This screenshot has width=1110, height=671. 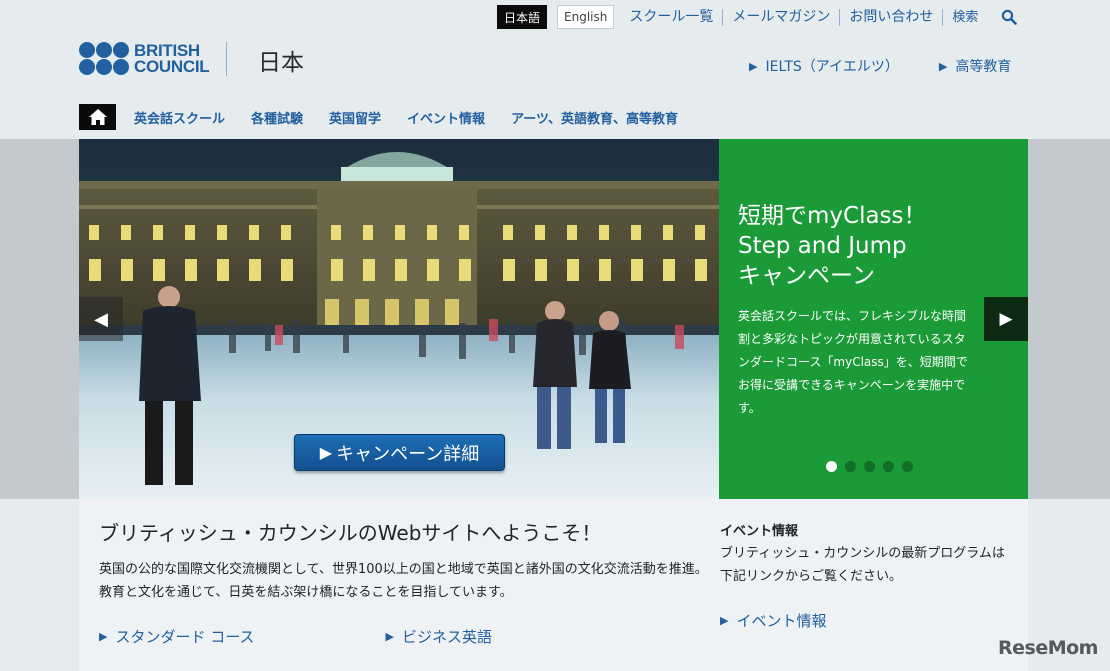 I want to click on country-name: 日本, so click(x=281, y=63).